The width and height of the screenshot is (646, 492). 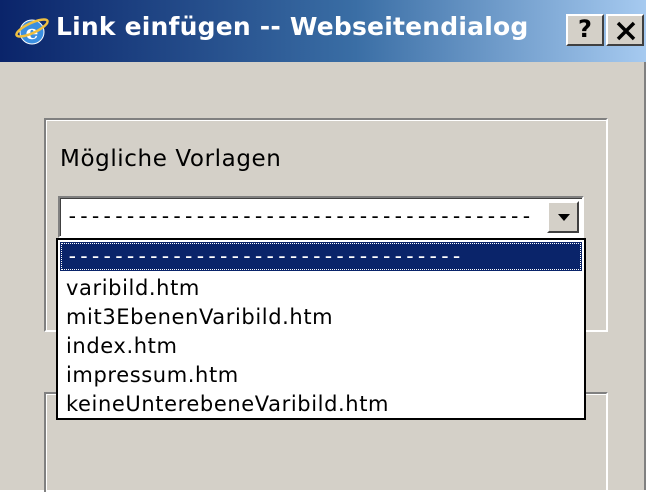 What do you see at coordinates (299, 216) in the screenshot?
I see `templates-select-value: ----------------------------------------` at bounding box center [299, 216].